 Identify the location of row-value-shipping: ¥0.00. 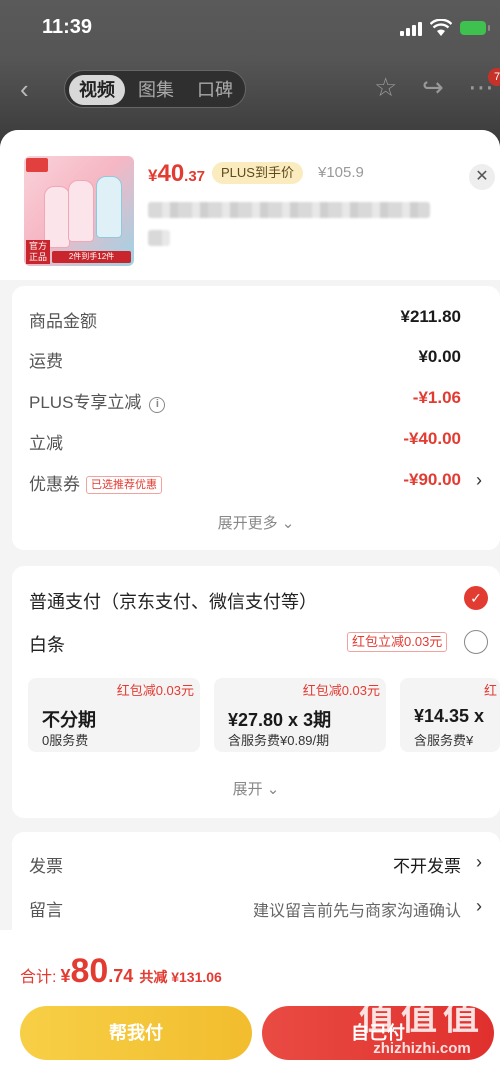
(439, 356).